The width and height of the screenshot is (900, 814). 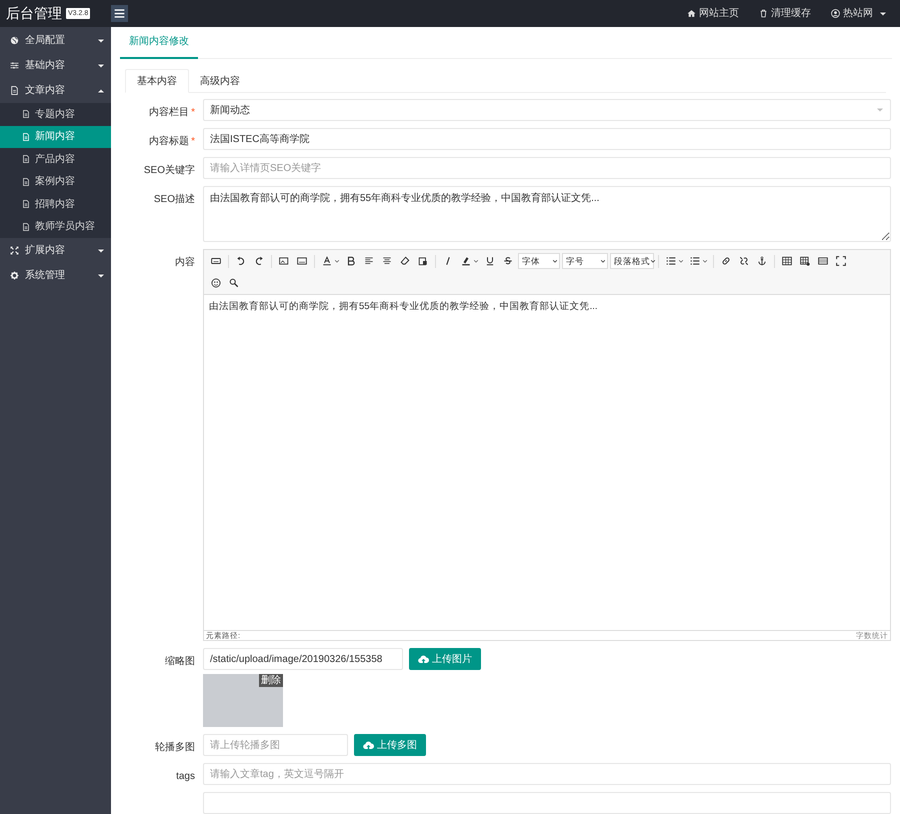 What do you see at coordinates (157, 81) in the screenshot?
I see `content-tab: 基本内容` at bounding box center [157, 81].